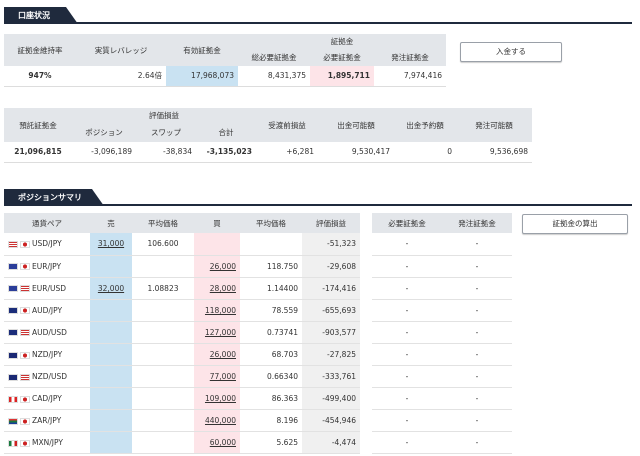 Image resolution: width=640 pixels, height=456 pixels. I want to click on pl-cell: -174,416, so click(331, 288).